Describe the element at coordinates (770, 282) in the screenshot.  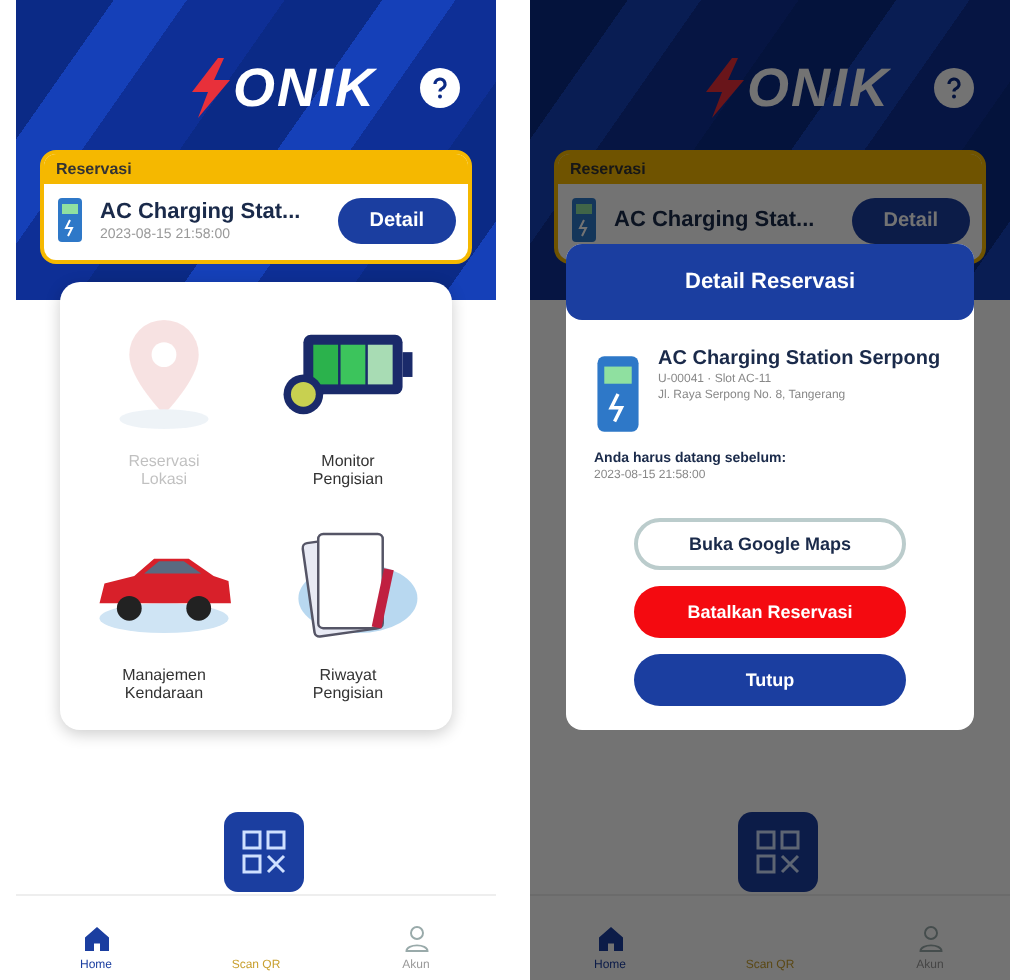
I see `dialog-title: Detail Reservasi` at that location.